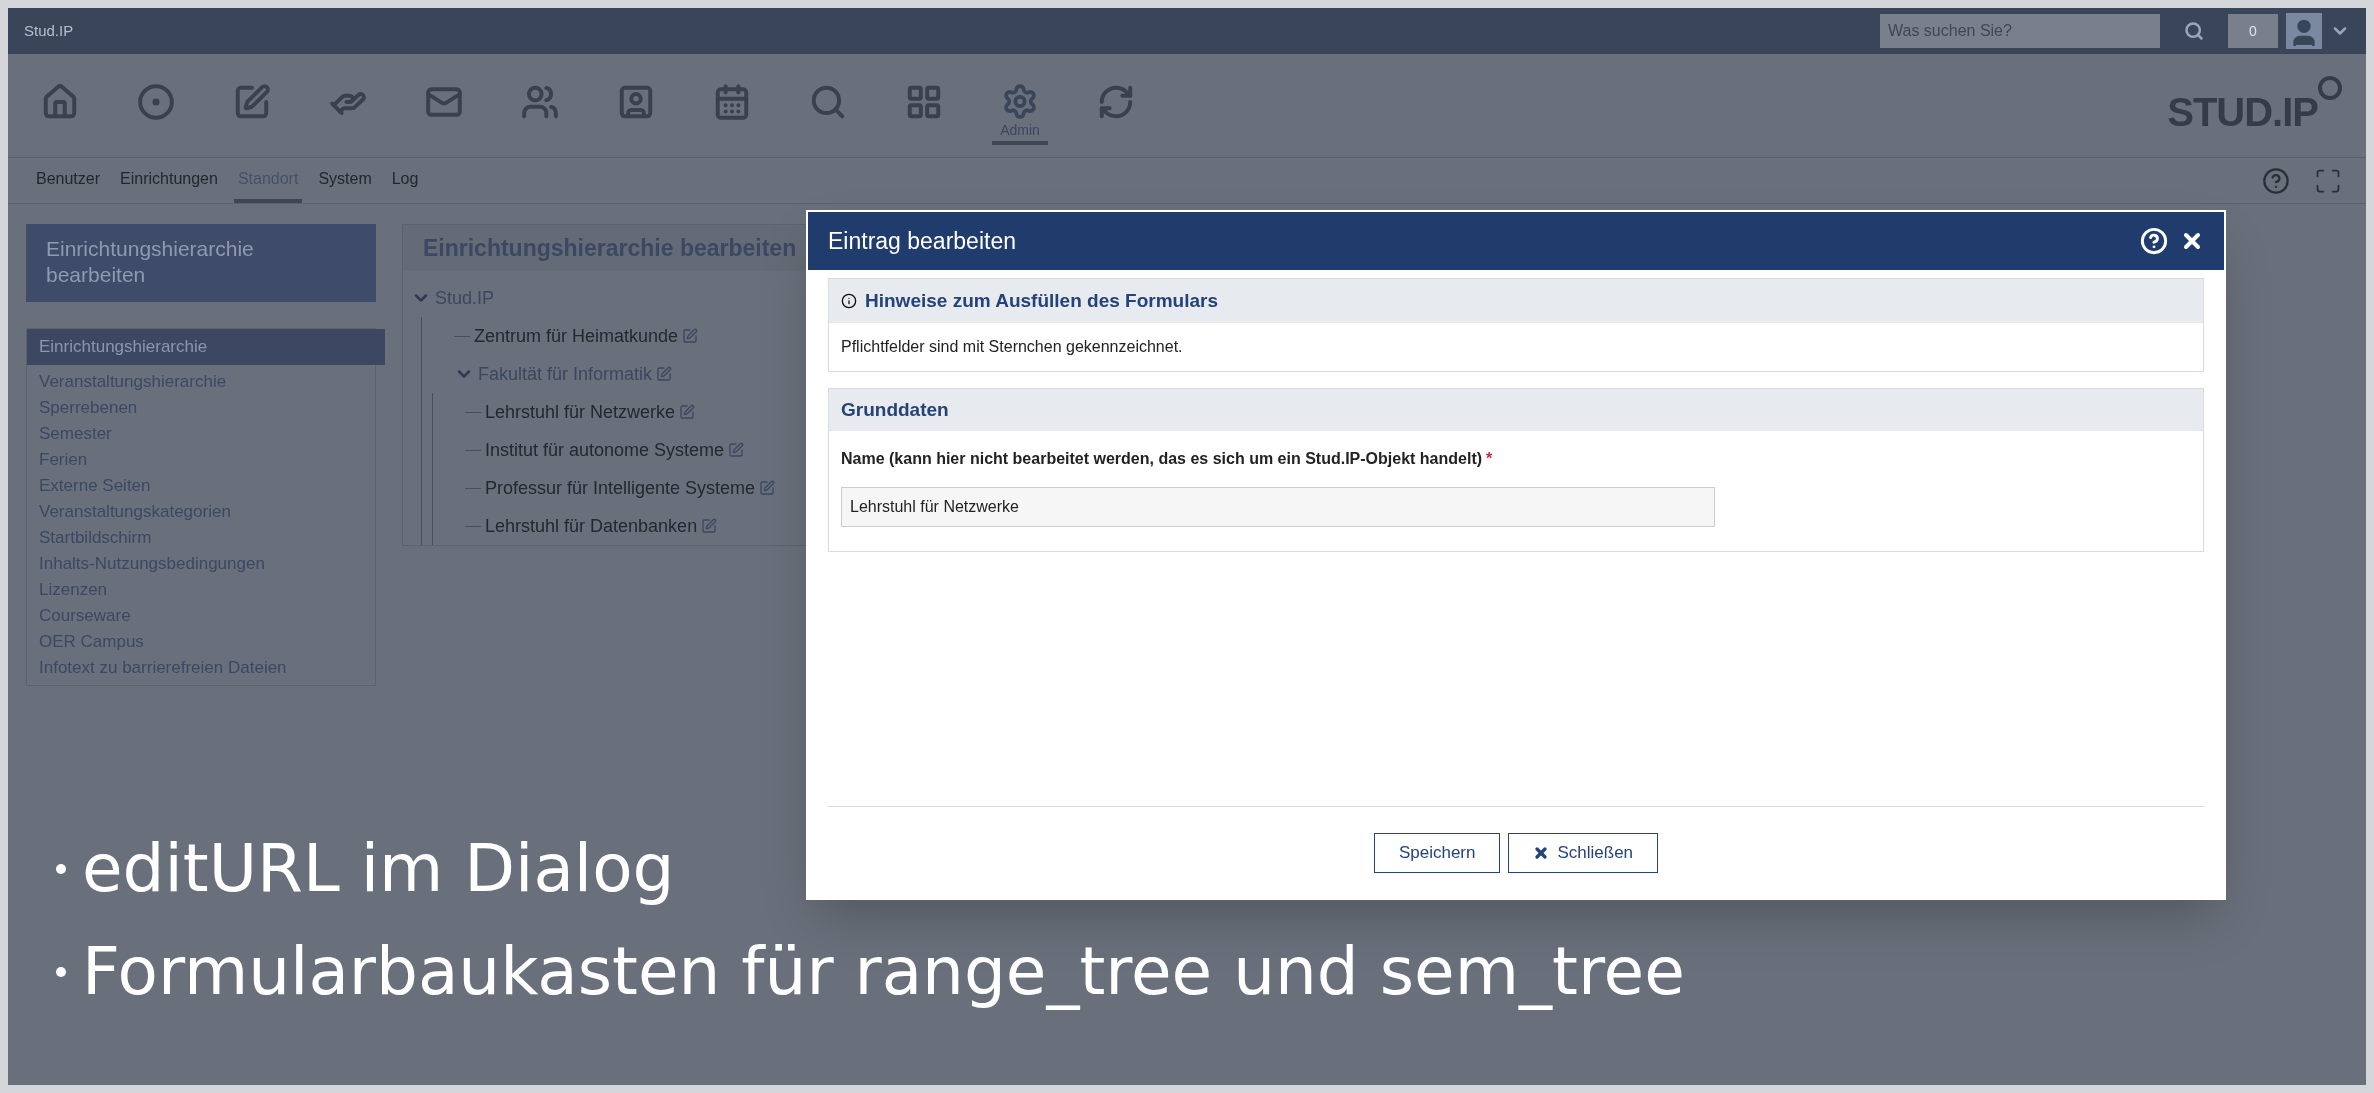  I want to click on brand-name: Stud.IP, so click(49, 31).